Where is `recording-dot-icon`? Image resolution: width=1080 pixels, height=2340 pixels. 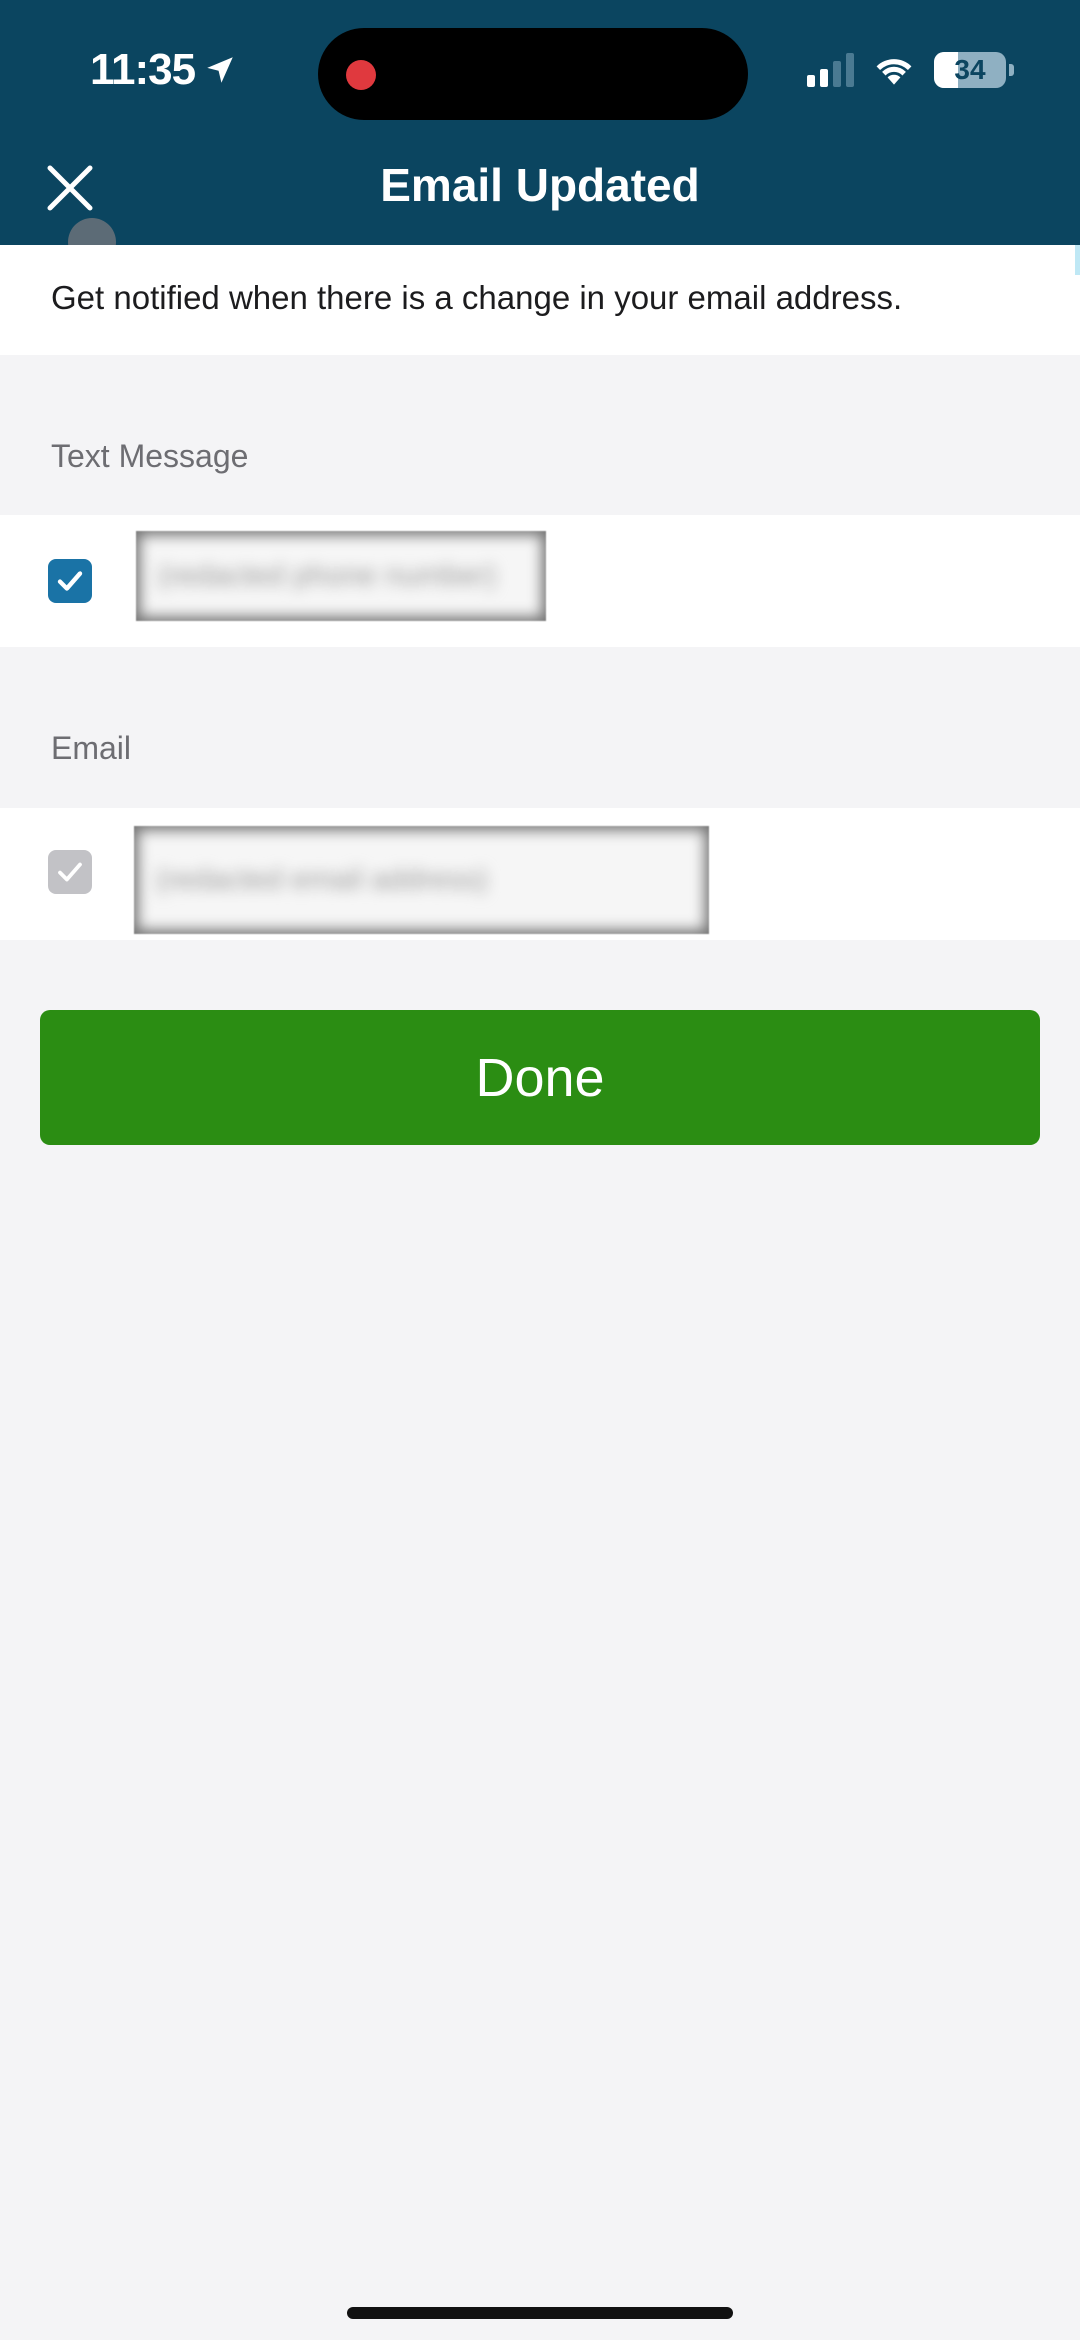 recording-dot-icon is located at coordinates (361, 75).